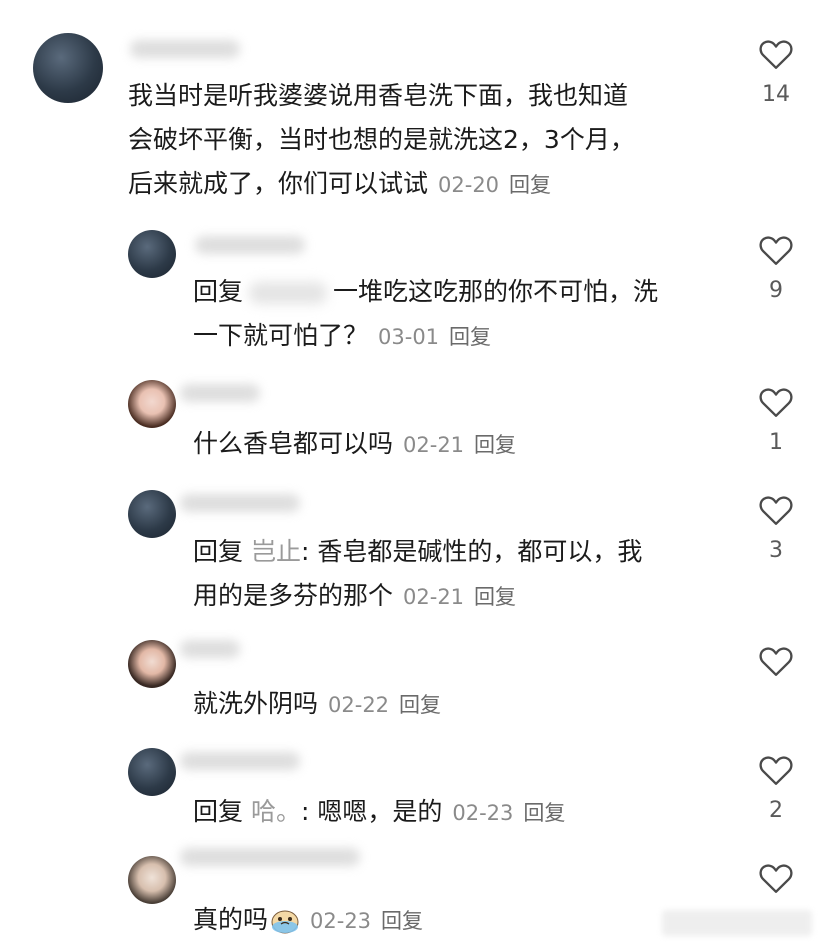 The height and width of the screenshot is (948, 828). What do you see at coordinates (317, 703) in the screenshot?
I see `comment-text: 就洗外阴吗 02-22 回复` at bounding box center [317, 703].